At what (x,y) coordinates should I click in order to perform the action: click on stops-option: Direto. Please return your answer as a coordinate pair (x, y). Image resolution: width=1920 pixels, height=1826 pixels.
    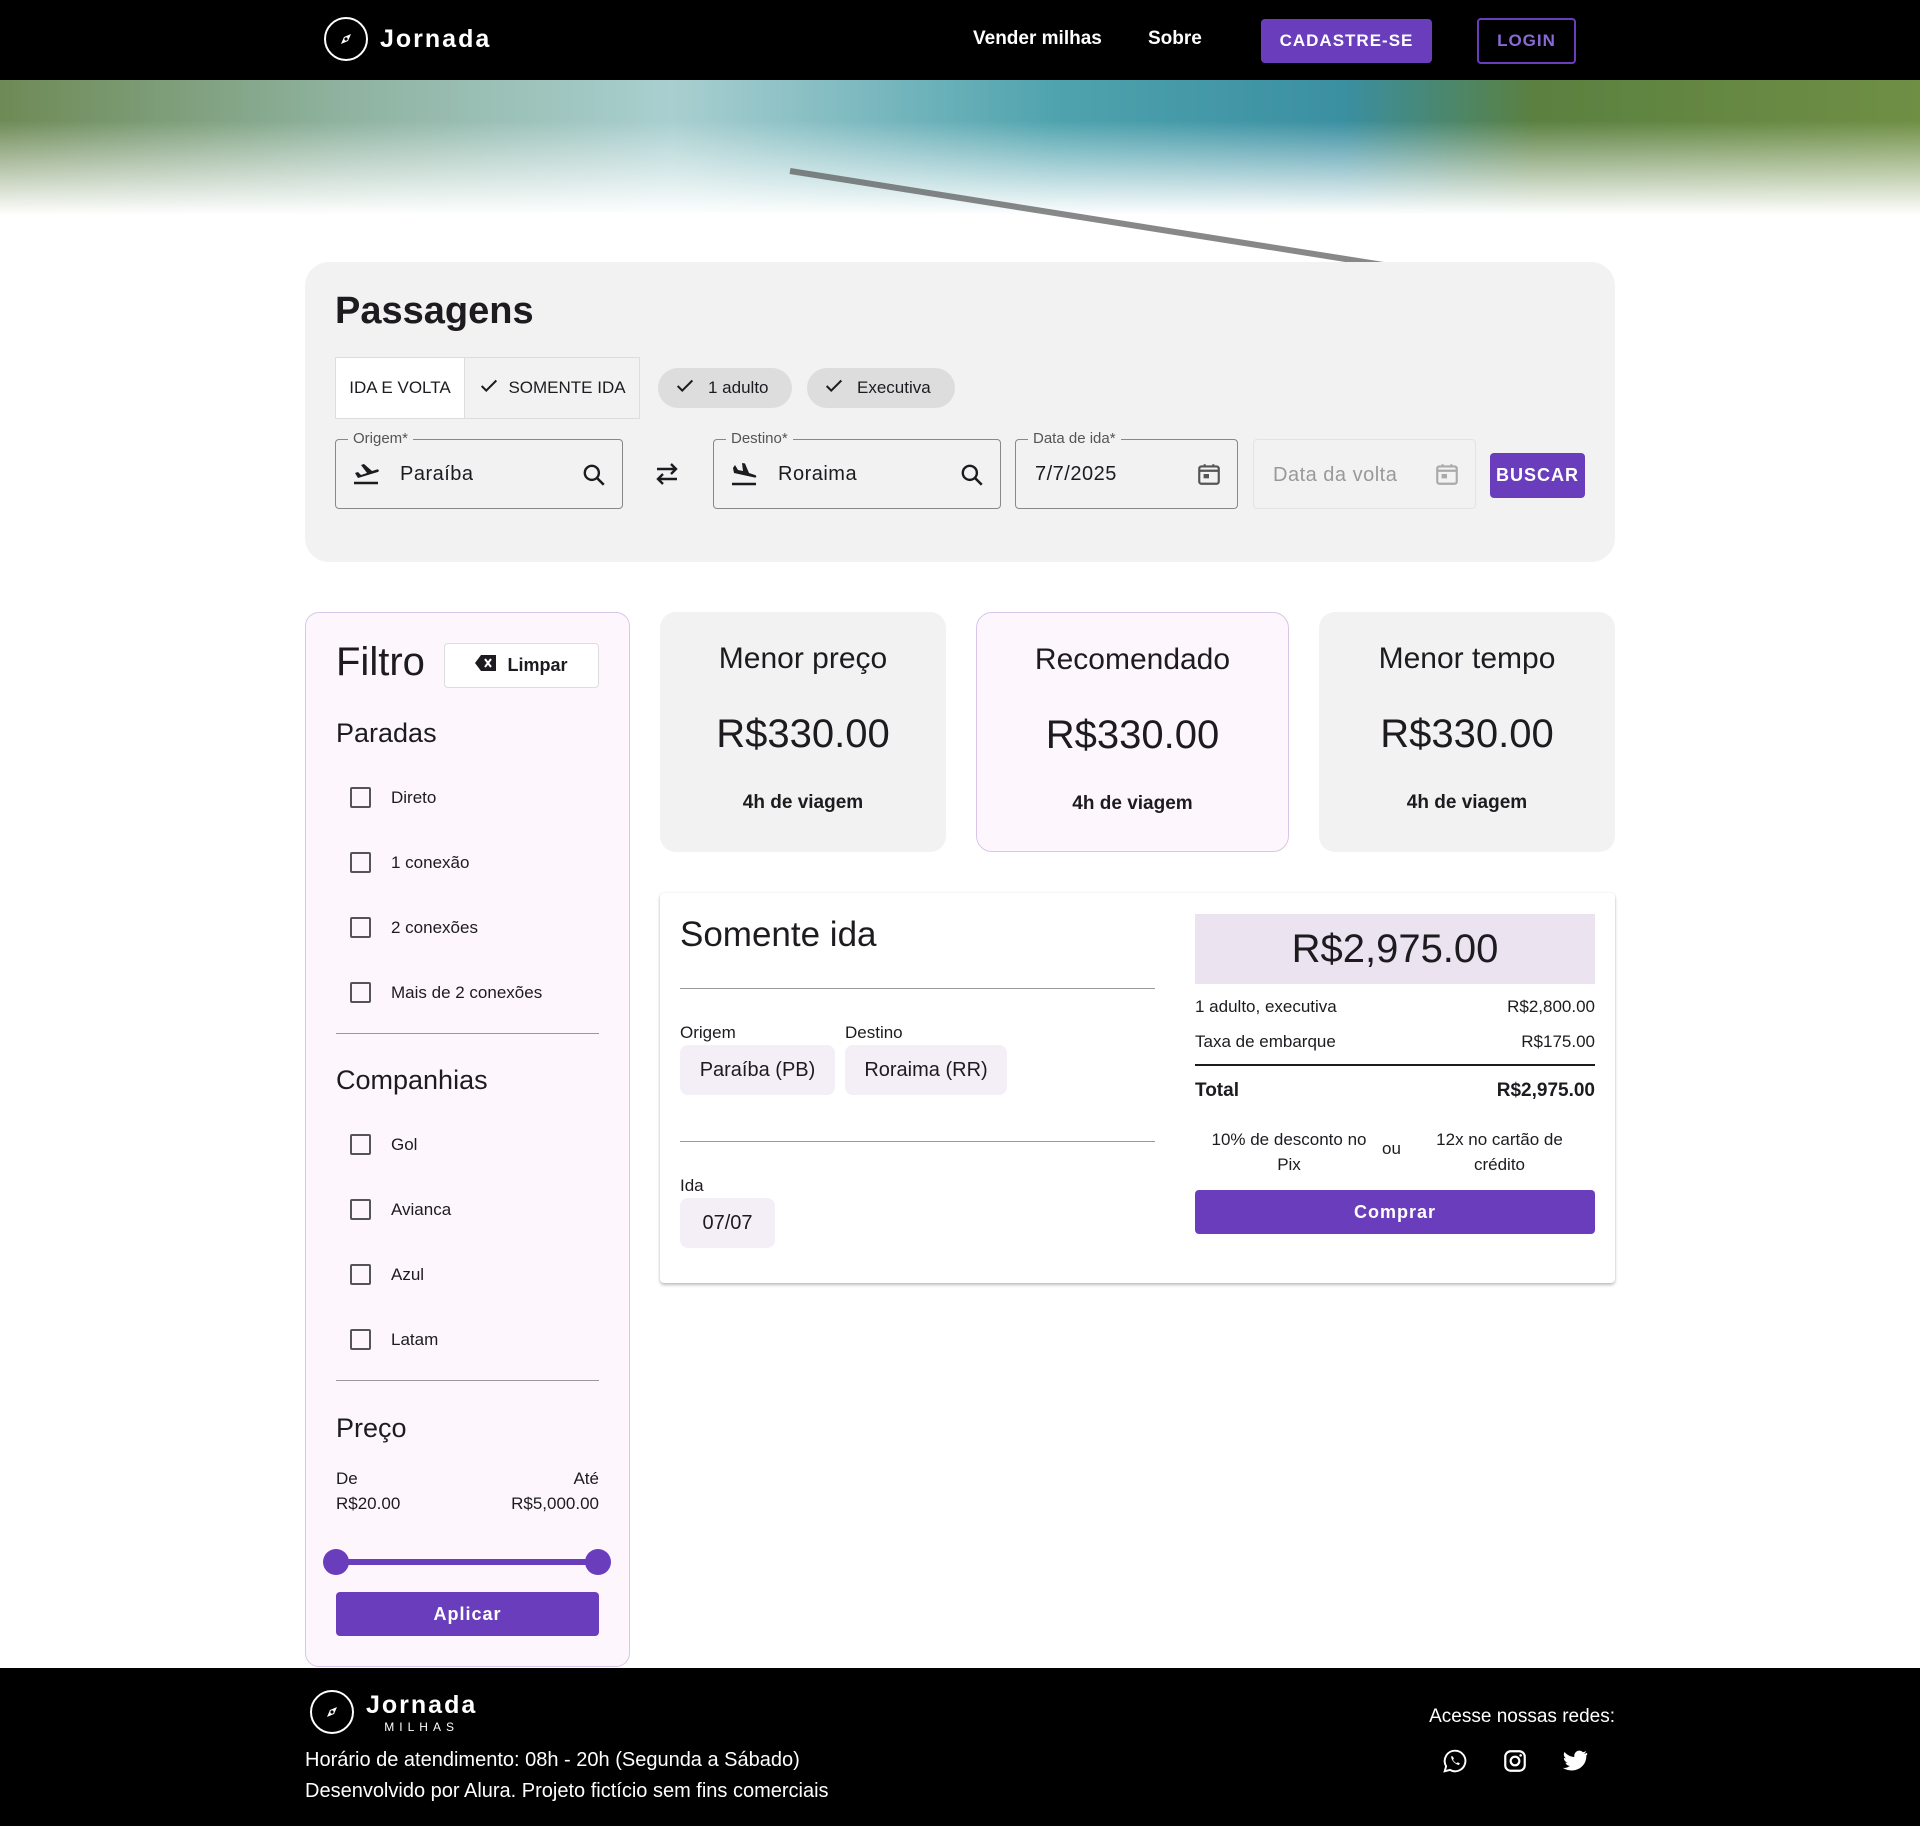
    Looking at the image, I should click on (393, 797).